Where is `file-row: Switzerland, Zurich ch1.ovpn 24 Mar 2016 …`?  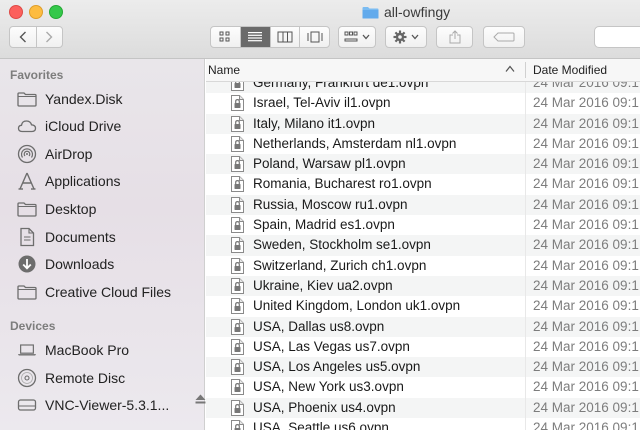 file-row: Switzerland, Zurich ch1.ovpn 24 Mar 2016 … is located at coordinates (423, 265).